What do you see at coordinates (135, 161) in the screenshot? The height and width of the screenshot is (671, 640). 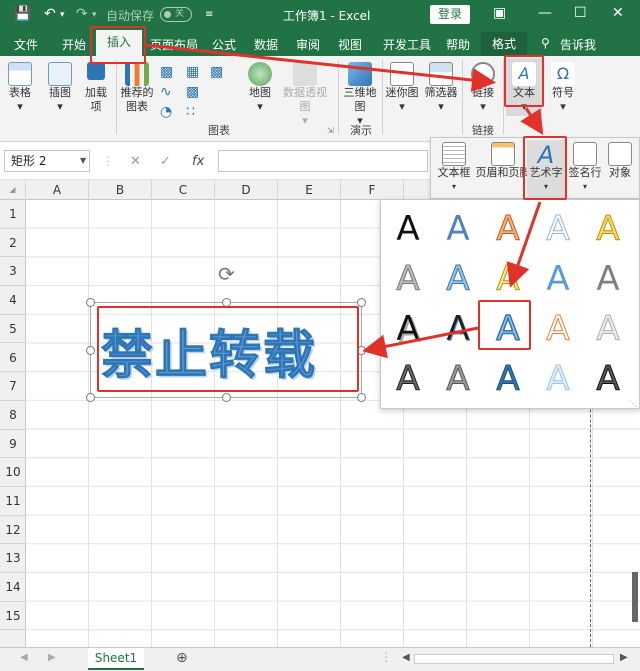 I see `cancel-icon: ✕` at bounding box center [135, 161].